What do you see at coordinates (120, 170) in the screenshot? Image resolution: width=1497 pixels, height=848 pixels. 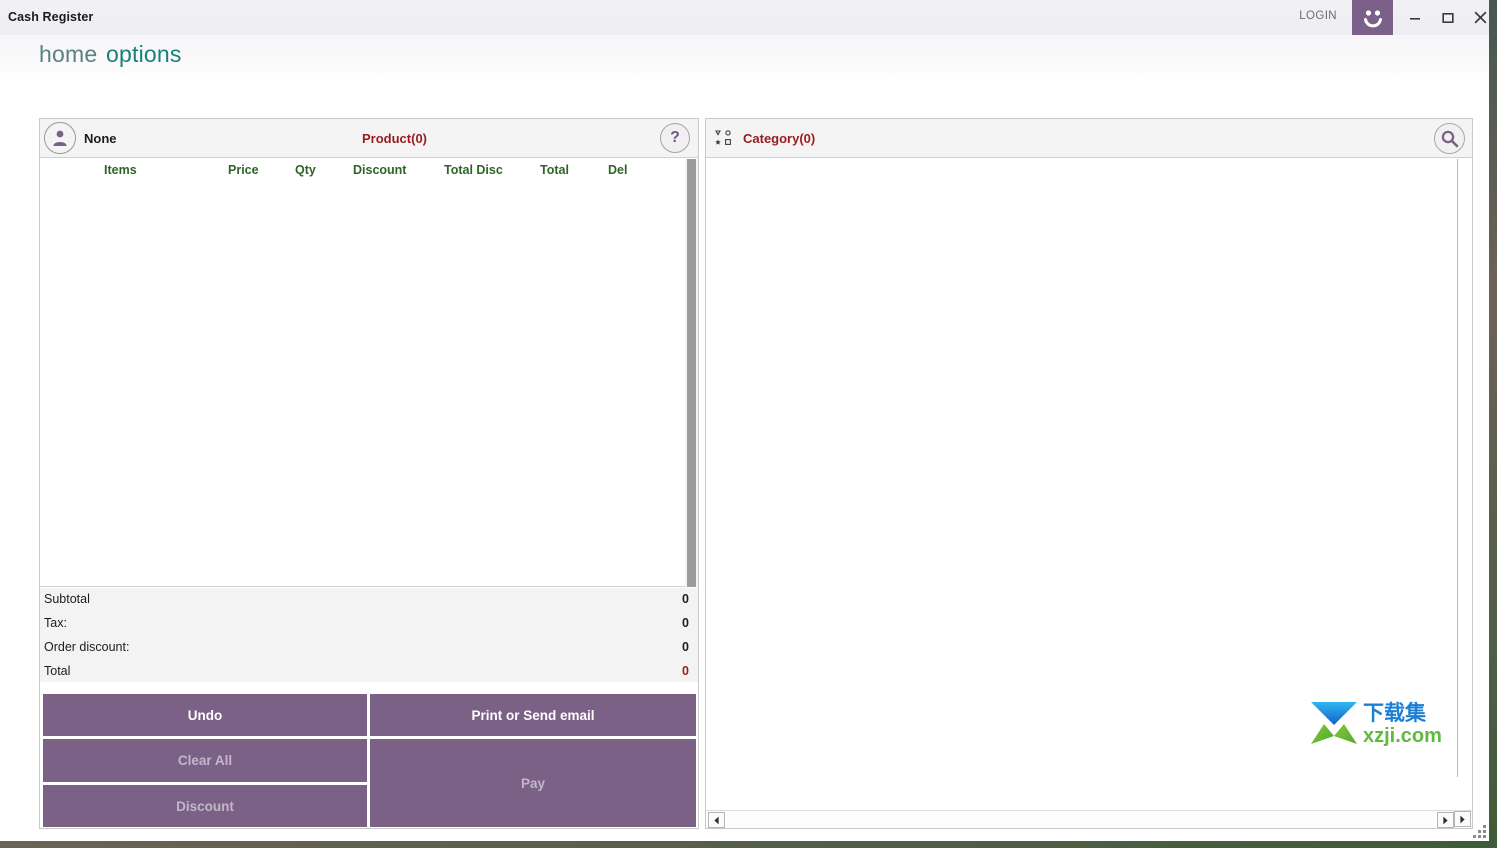 I see `column-header-items: Items` at bounding box center [120, 170].